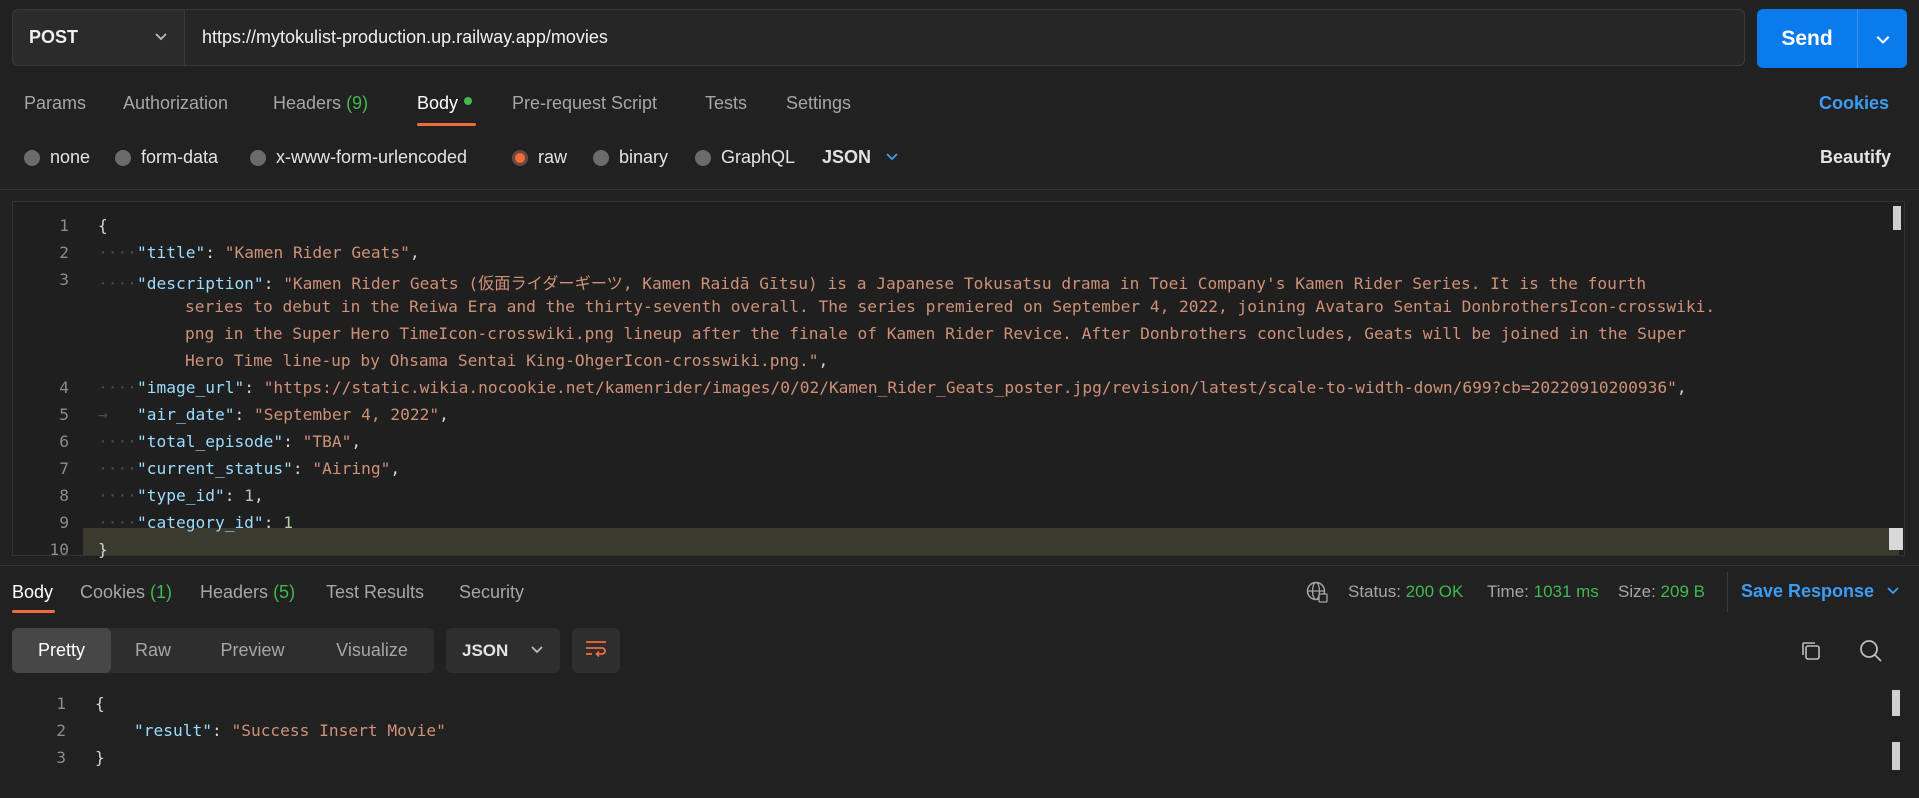 This screenshot has height=798, width=1919. I want to click on tab-pre-request-script: Pre-request Script, so click(584, 103).